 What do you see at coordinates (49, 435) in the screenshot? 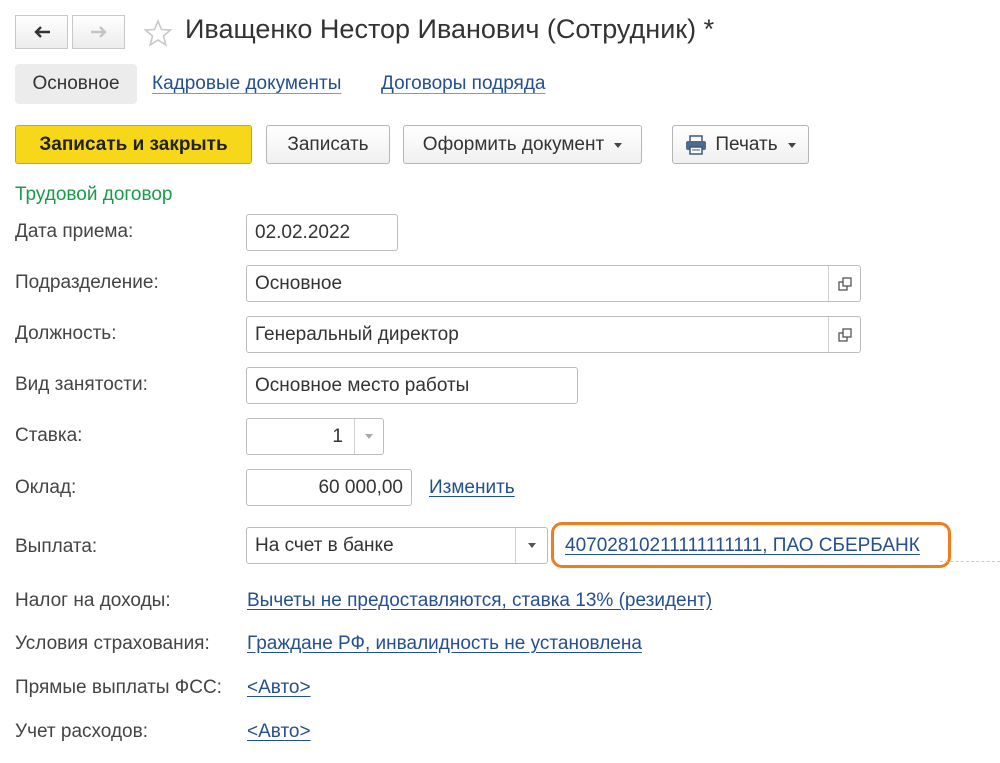
I see `rate-label: Ставка:` at bounding box center [49, 435].